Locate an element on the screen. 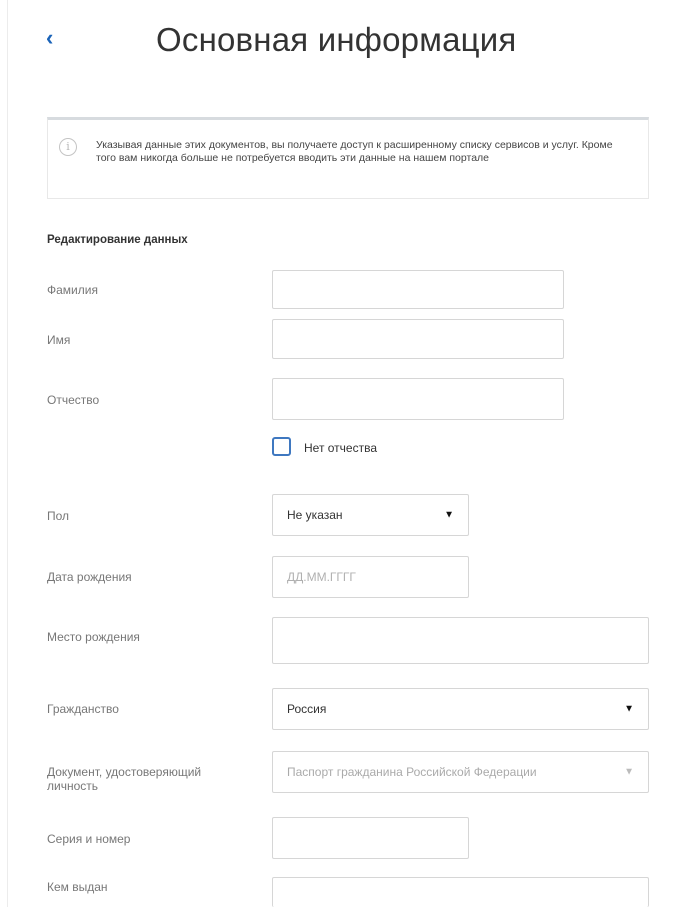  birthplace-input is located at coordinates (460, 640).